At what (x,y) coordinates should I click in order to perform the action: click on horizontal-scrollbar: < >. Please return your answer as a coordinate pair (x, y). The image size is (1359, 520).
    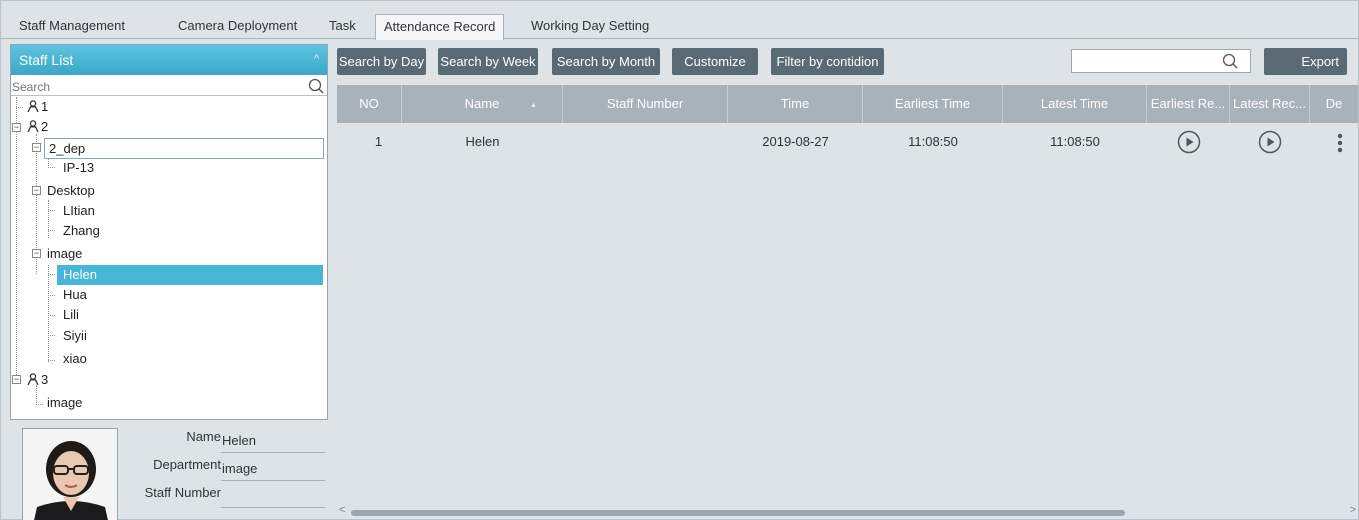
    Looking at the image, I should click on (847, 511).